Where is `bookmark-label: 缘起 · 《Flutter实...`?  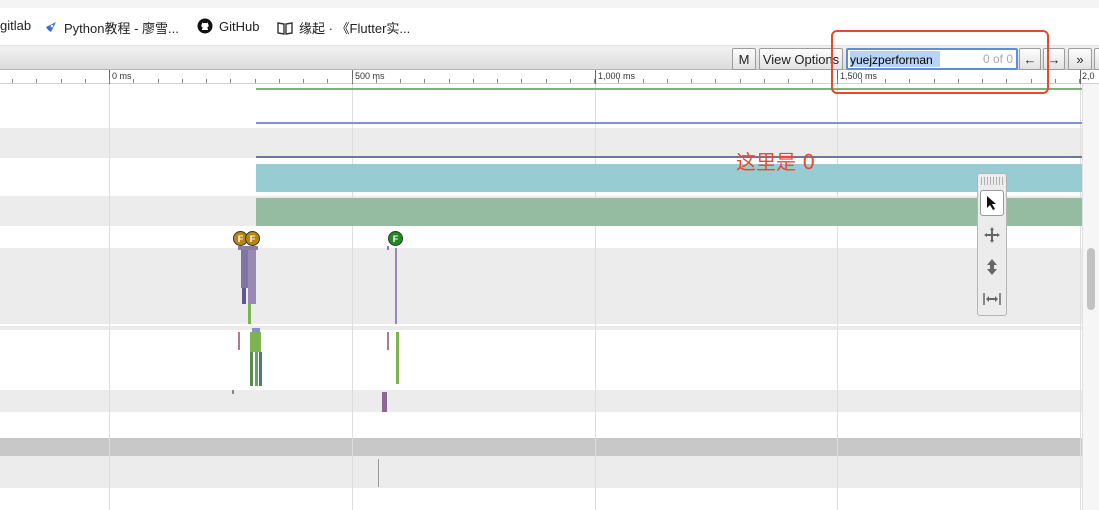 bookmark-label: 缘起 · 《Flutter实... is located at coordinates (355, 28).